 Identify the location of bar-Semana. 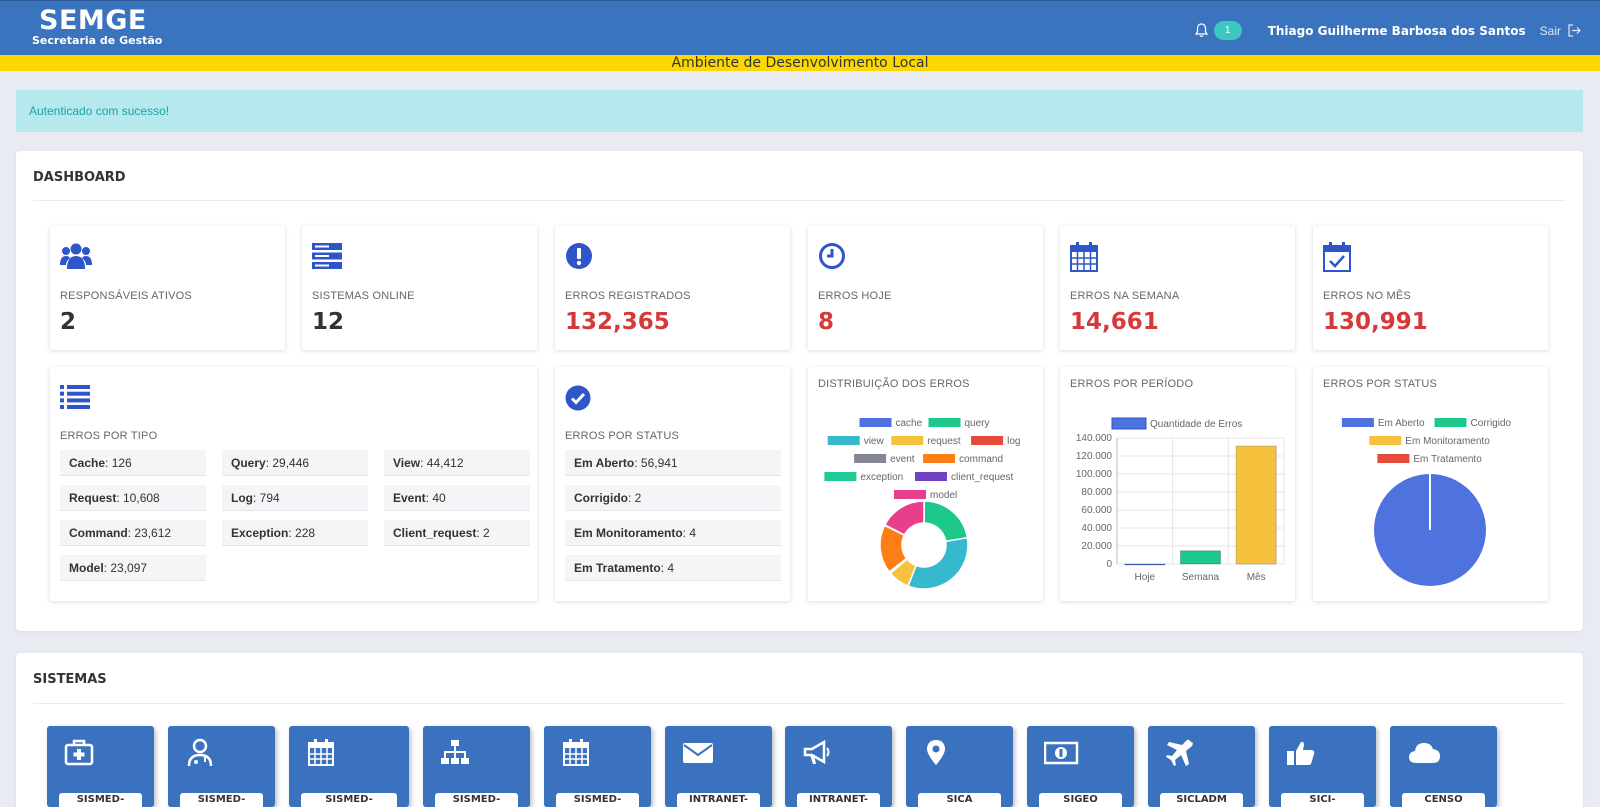
(1200, 557).